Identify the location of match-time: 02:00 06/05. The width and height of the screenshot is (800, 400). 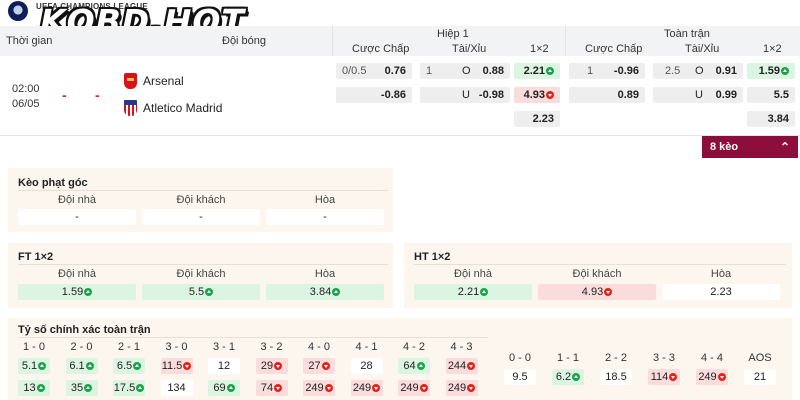
(26, 96).